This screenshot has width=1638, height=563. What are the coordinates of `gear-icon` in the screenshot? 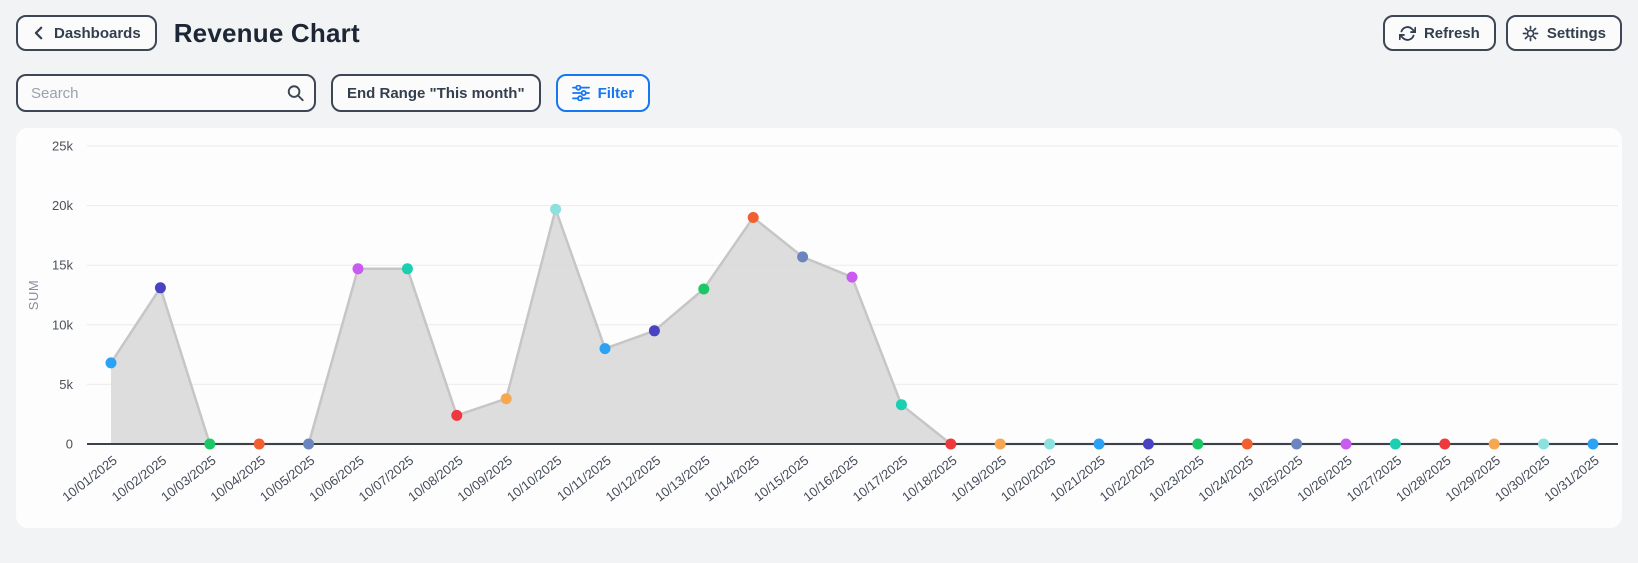 It's located at (1530, 33).